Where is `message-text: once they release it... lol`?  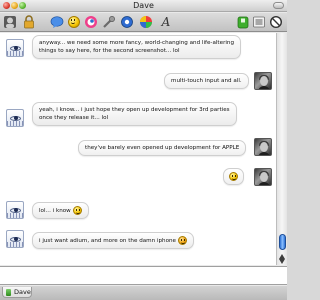
message-text: once they release it... lol is located at coordinates (74, 118).